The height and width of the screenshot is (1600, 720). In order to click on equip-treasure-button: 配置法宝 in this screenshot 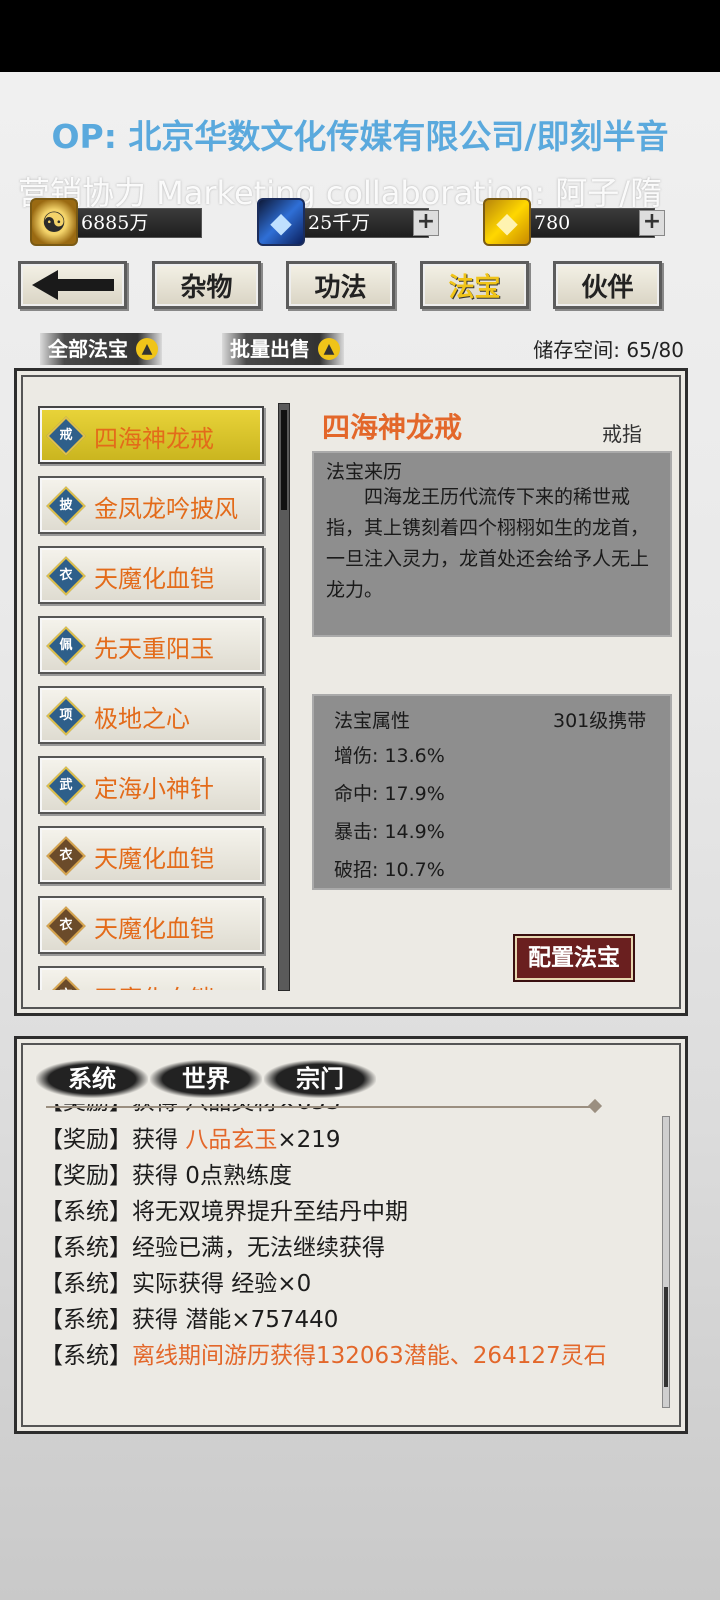, I will do `click(574, 958)`.